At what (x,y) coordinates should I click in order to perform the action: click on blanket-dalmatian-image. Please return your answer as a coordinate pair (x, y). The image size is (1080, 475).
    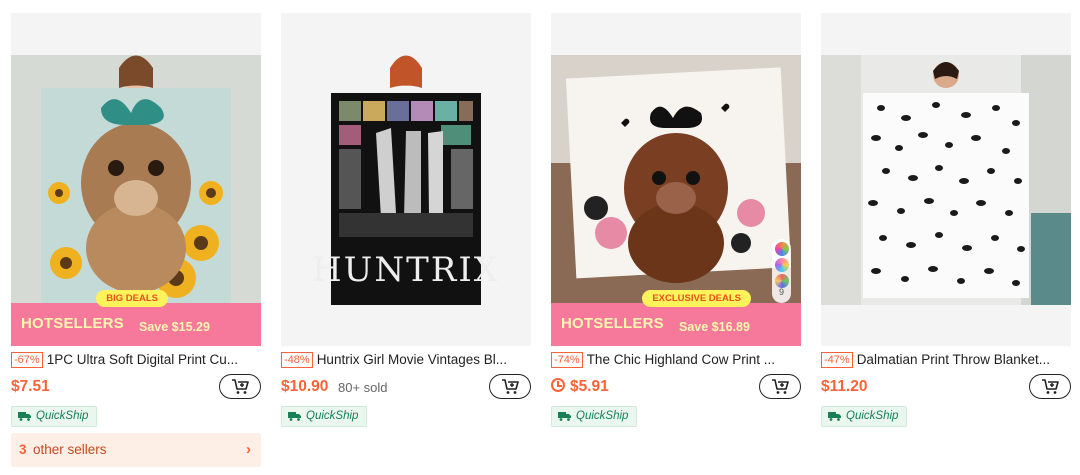
    Looking at the image, I should click on (946, 180).